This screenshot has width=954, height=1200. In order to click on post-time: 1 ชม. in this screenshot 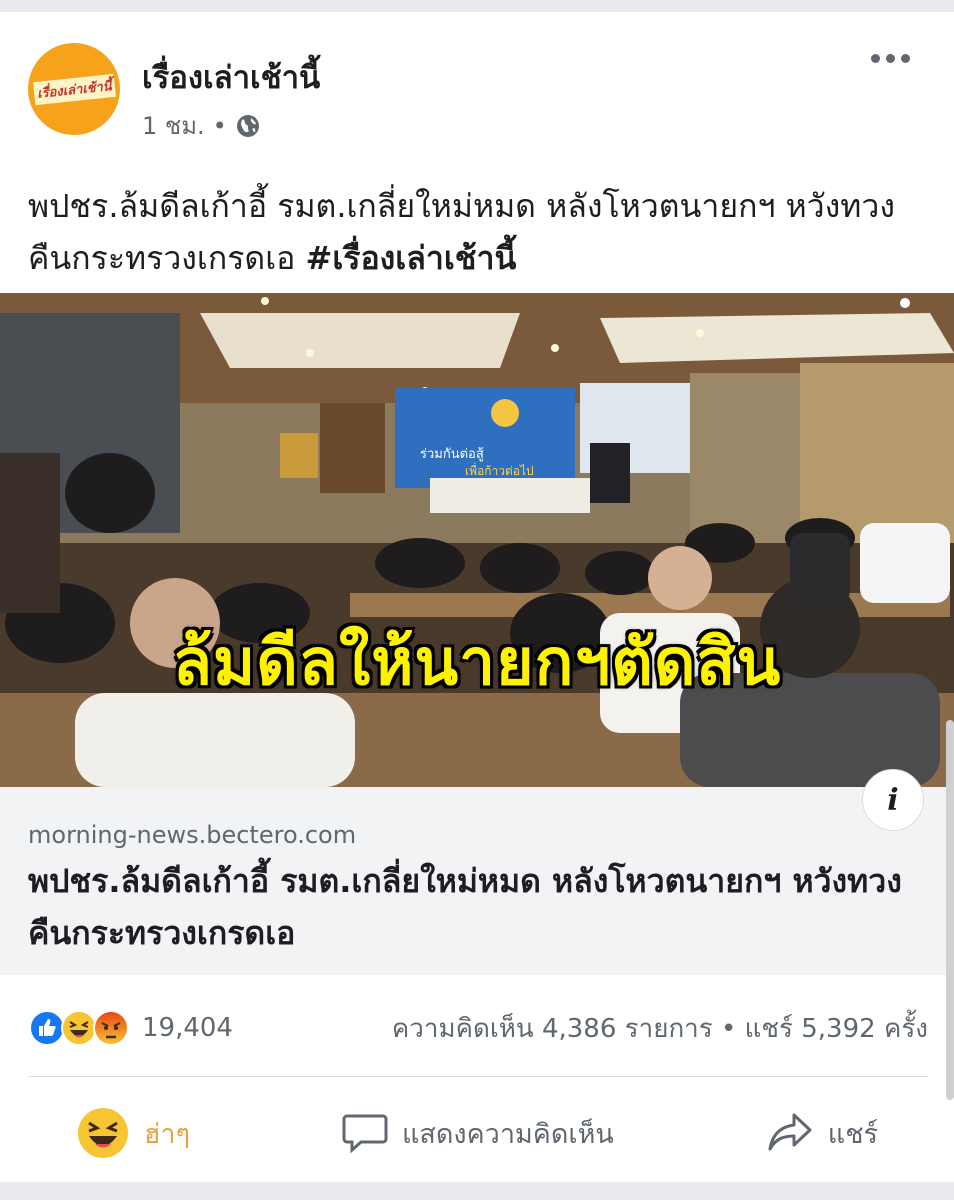, I will do `click(173, 125)`.